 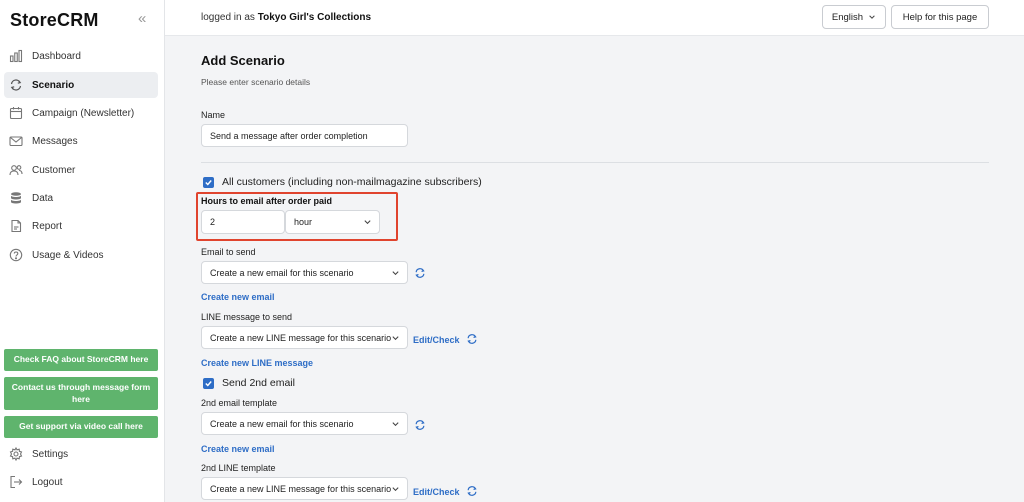 What do you see at coordinates (229, 17) in the screenshot?
I see `login-prefix: logged in as` at bounding box center [229, 17].